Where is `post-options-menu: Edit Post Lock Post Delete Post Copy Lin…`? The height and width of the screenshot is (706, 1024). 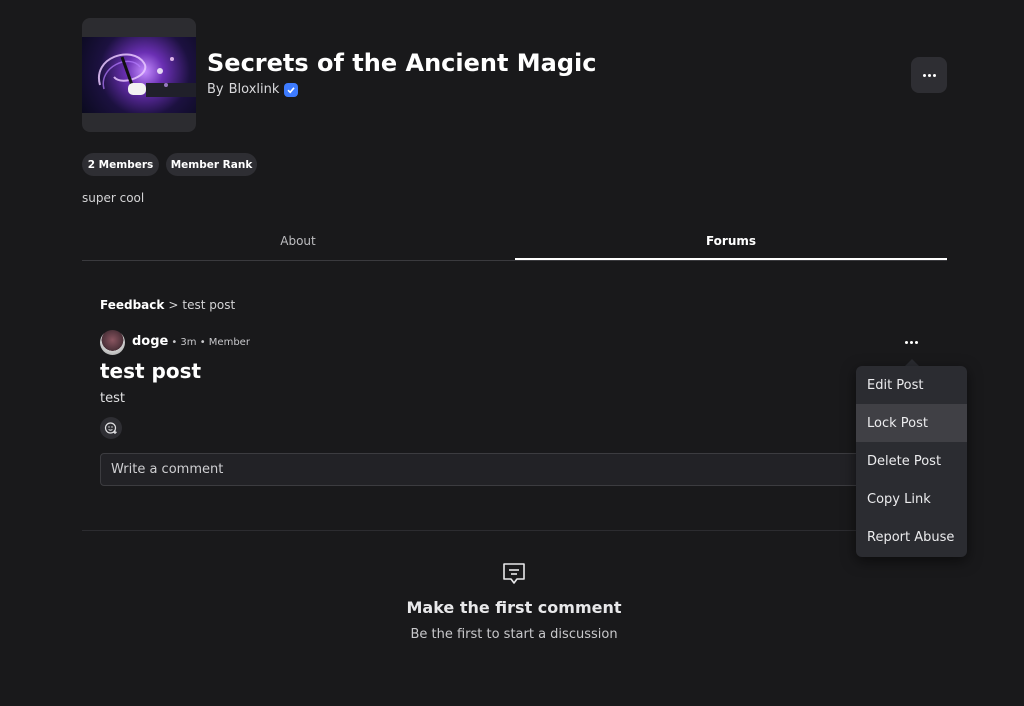
post-options-menu: Edit Post Lock Post Delete Post Copy Lin… is located at coordinates (911, 461).